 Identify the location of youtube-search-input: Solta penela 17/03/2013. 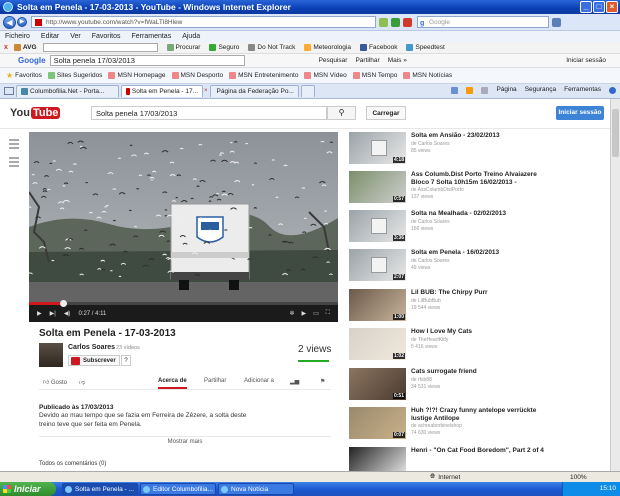
(209, 113).